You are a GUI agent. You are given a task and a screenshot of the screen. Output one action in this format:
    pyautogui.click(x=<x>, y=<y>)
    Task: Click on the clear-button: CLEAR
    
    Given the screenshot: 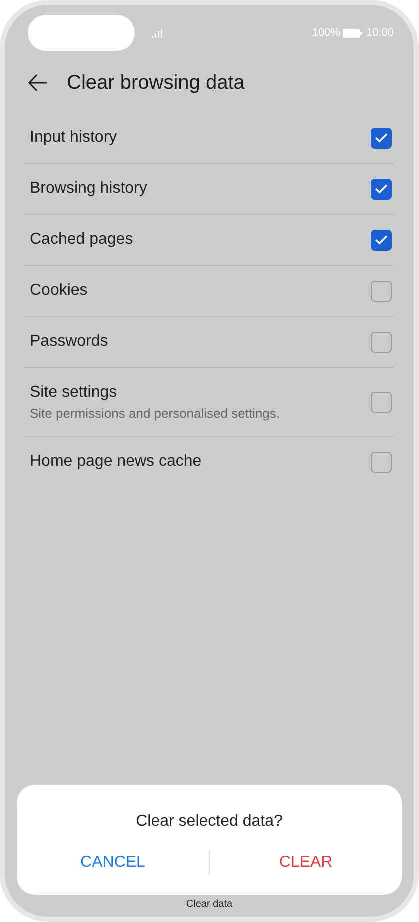 What is the action you would take?
    pyautogui.click(x=306, y=863)
    